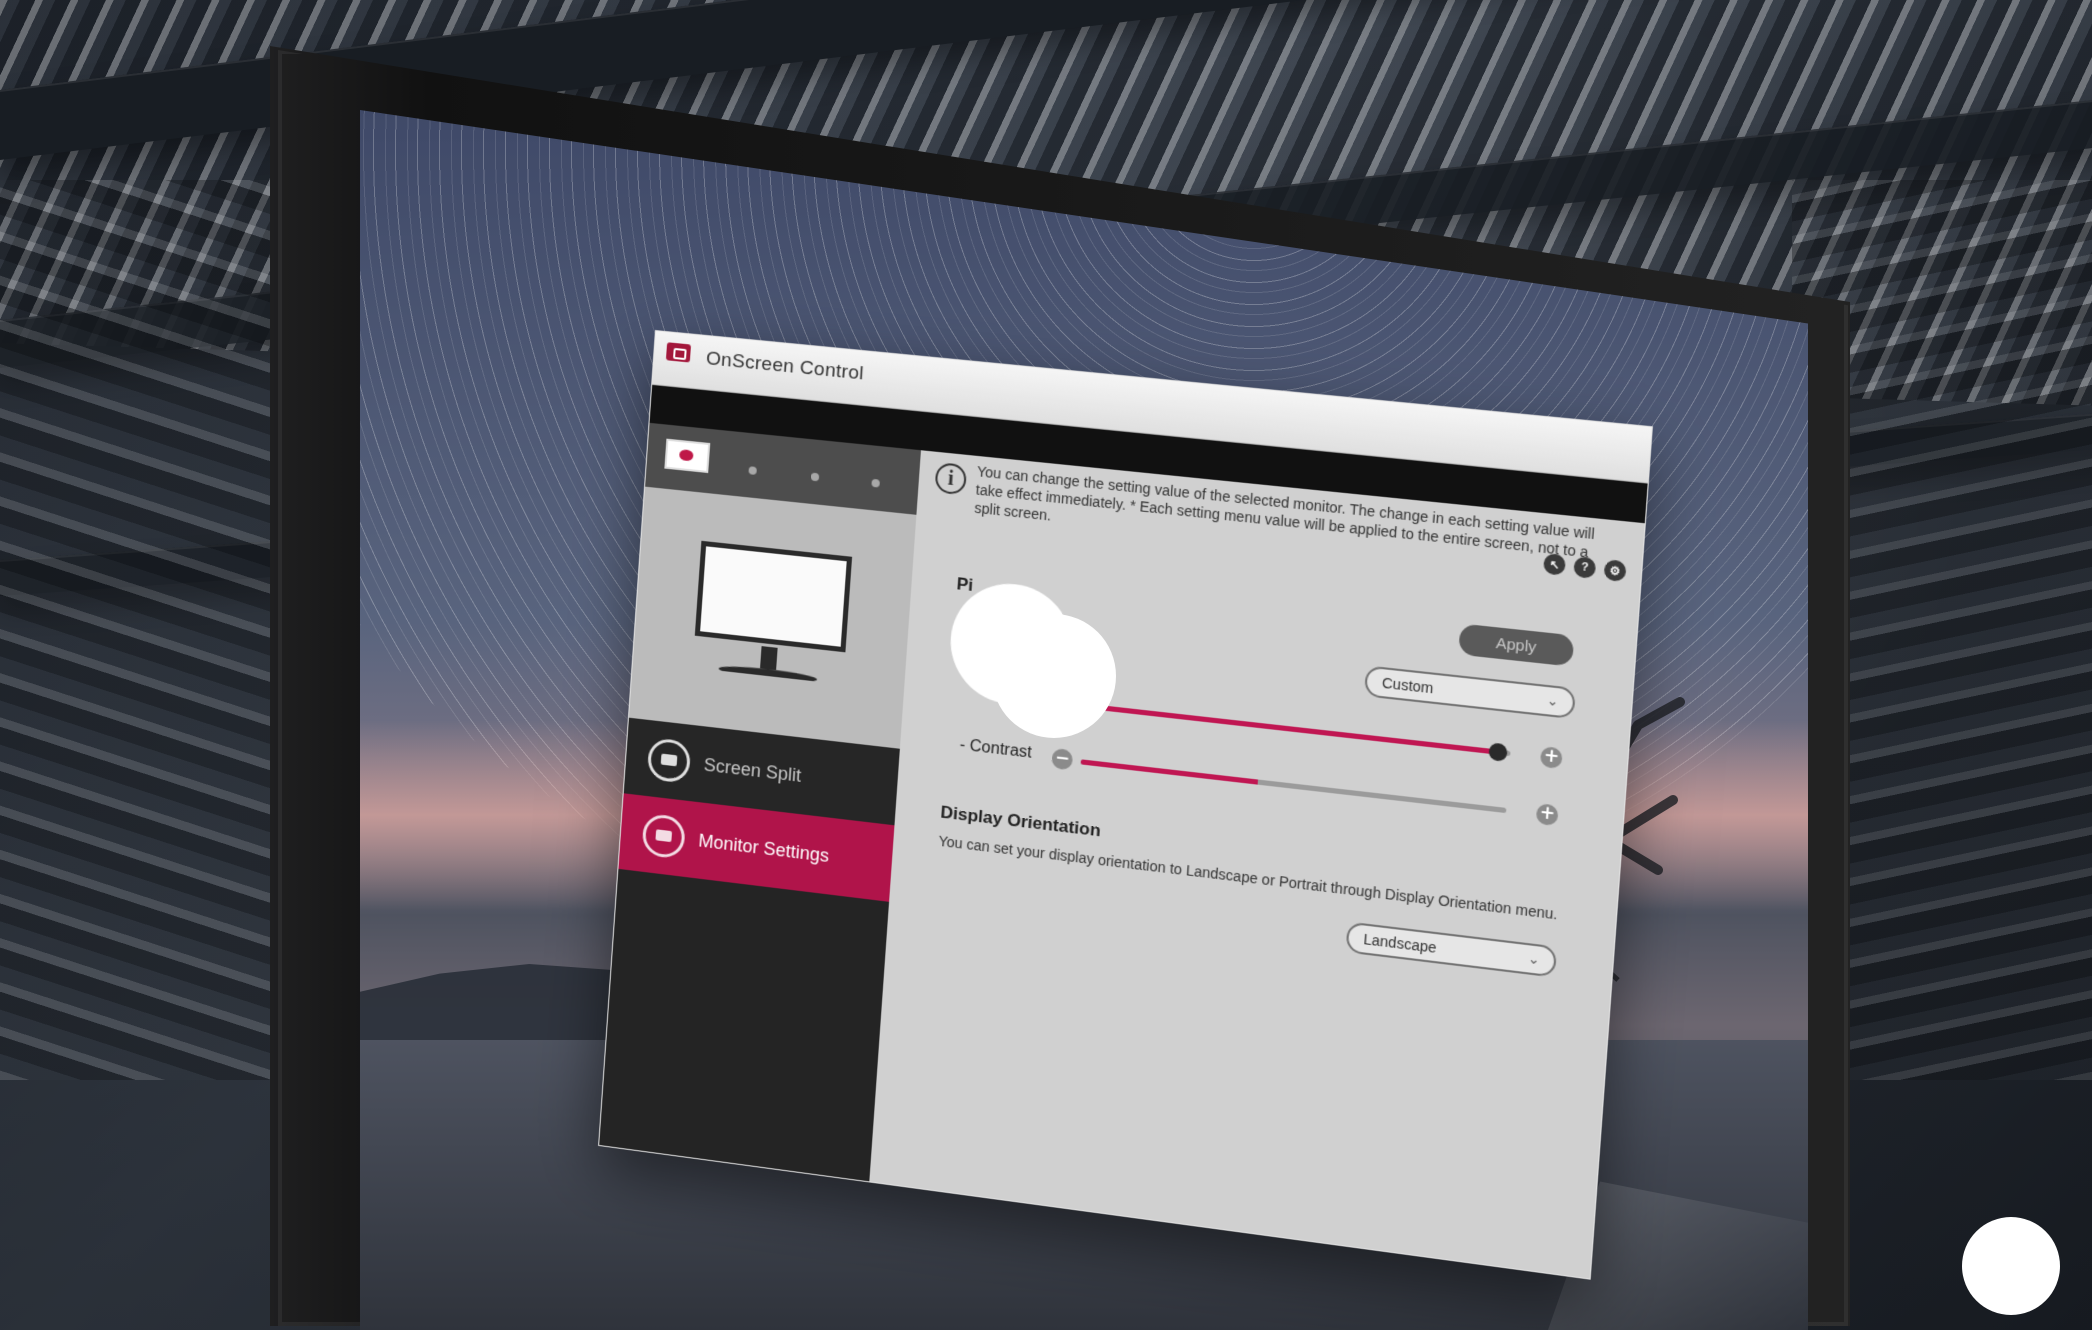 Image resolution: width=2092 pixels, height=1330 pixels. Describe the element at coordinates (664, 836) in the screenshot. I see `monitor-settings-icon` at that location.